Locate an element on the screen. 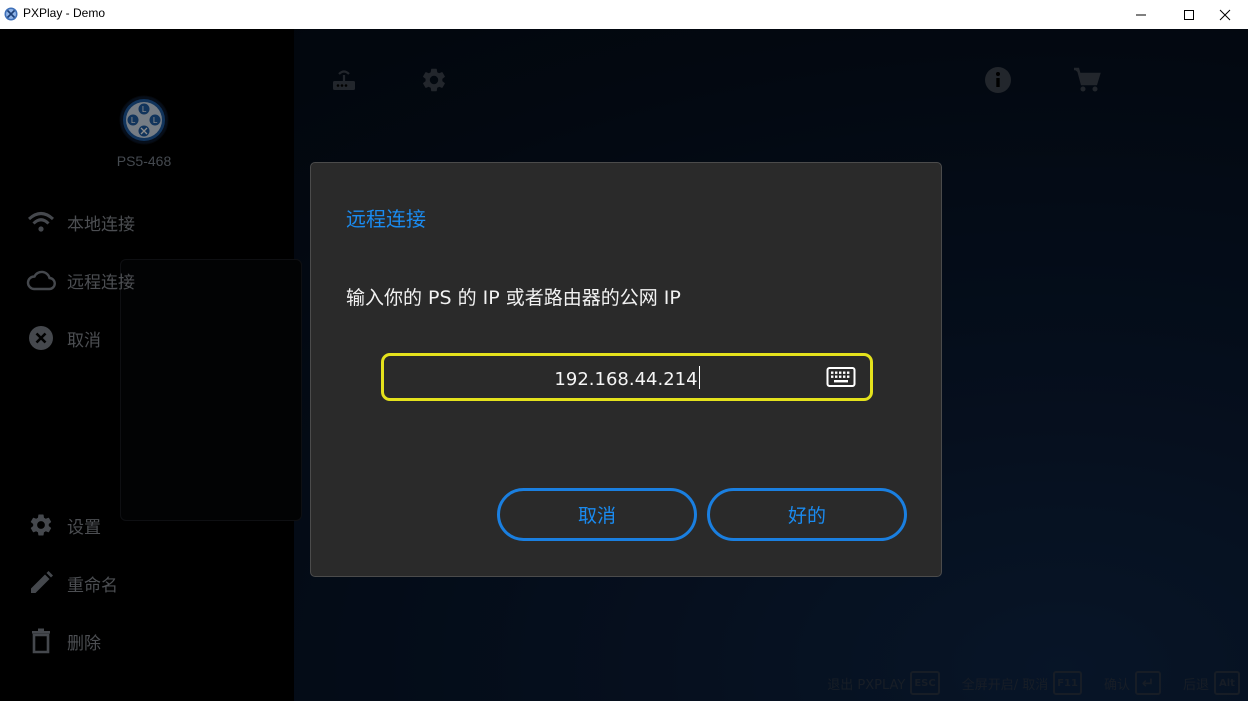 This screenshot has height=701, width=1248. pxplay-logo-icon is located at coordinates (11, 14).